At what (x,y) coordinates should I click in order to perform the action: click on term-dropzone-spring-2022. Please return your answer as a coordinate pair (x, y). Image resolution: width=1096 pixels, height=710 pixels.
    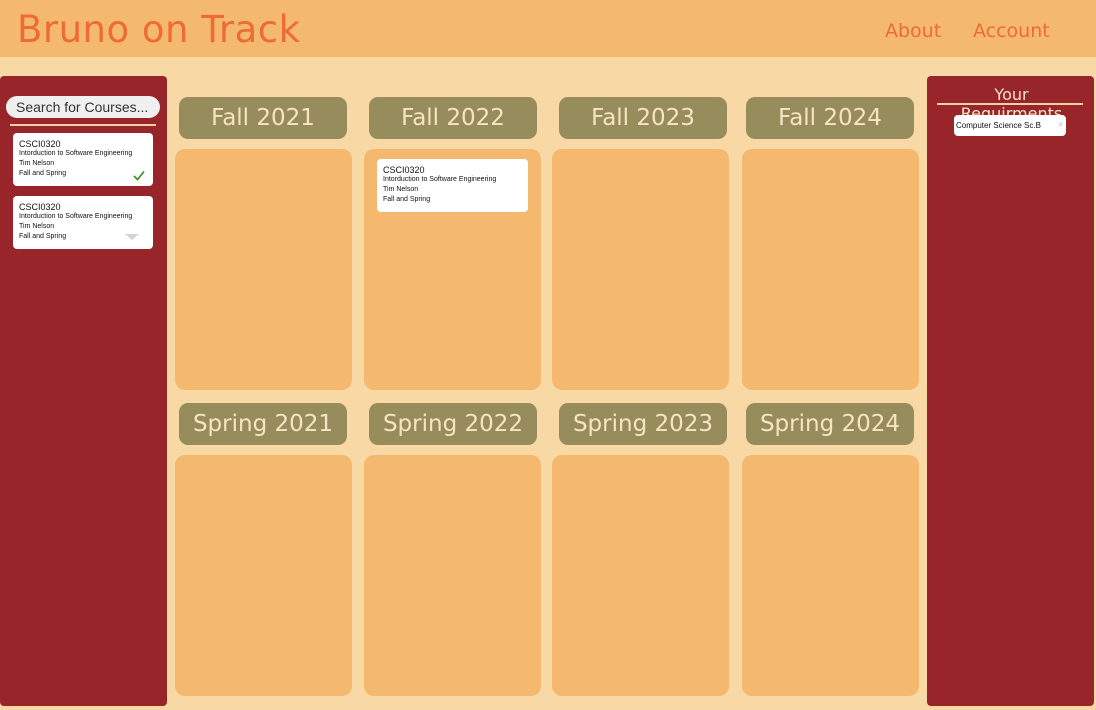
    Looking at the image, I should click on (452, 575).